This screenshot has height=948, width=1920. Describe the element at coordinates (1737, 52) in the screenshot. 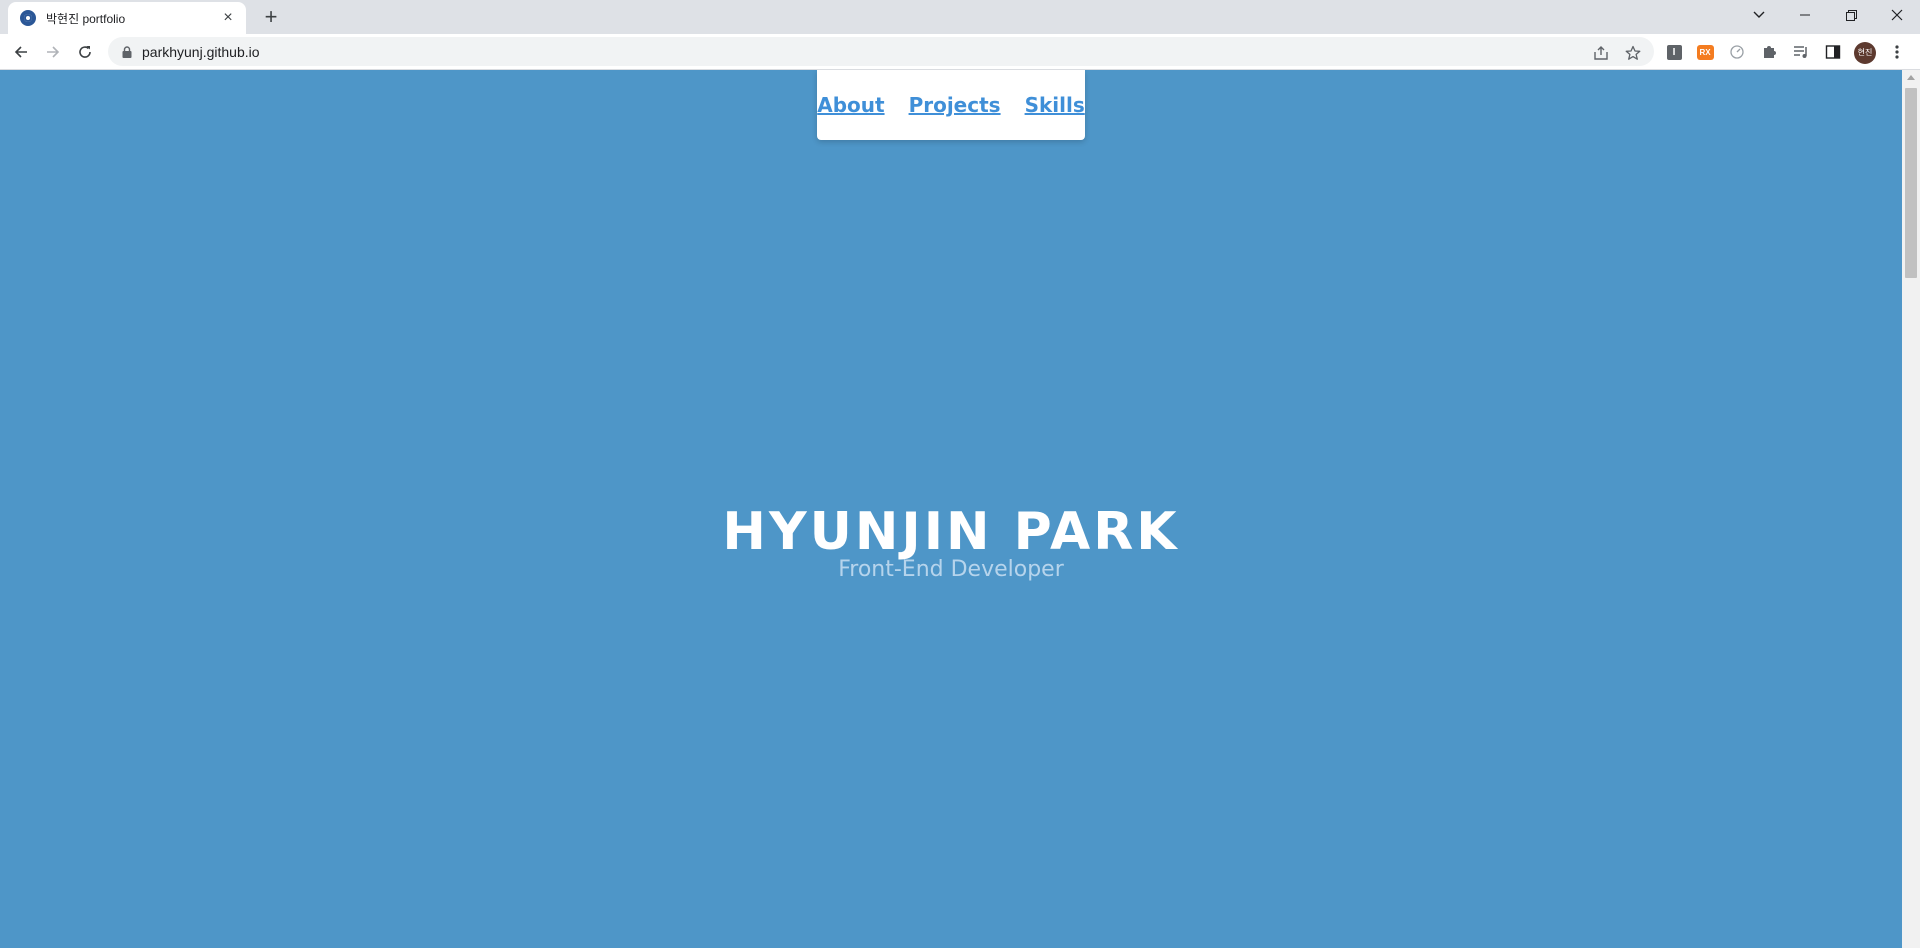

I see `extension-timer-icon` at that location.